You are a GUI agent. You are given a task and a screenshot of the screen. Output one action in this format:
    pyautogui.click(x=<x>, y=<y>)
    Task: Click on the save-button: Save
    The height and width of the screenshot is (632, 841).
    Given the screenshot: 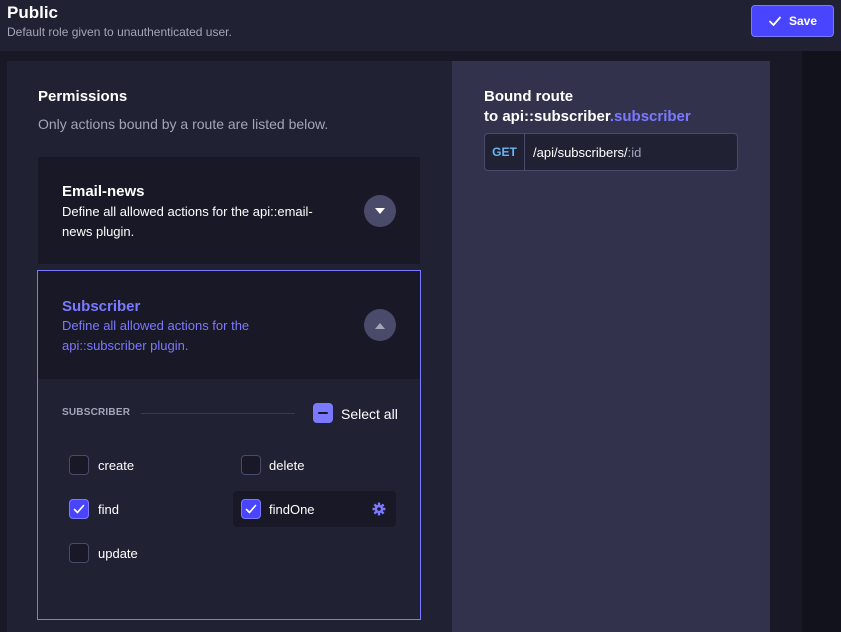 What is the action you would take?
    pyautogui.click(x=792, y=21)
    